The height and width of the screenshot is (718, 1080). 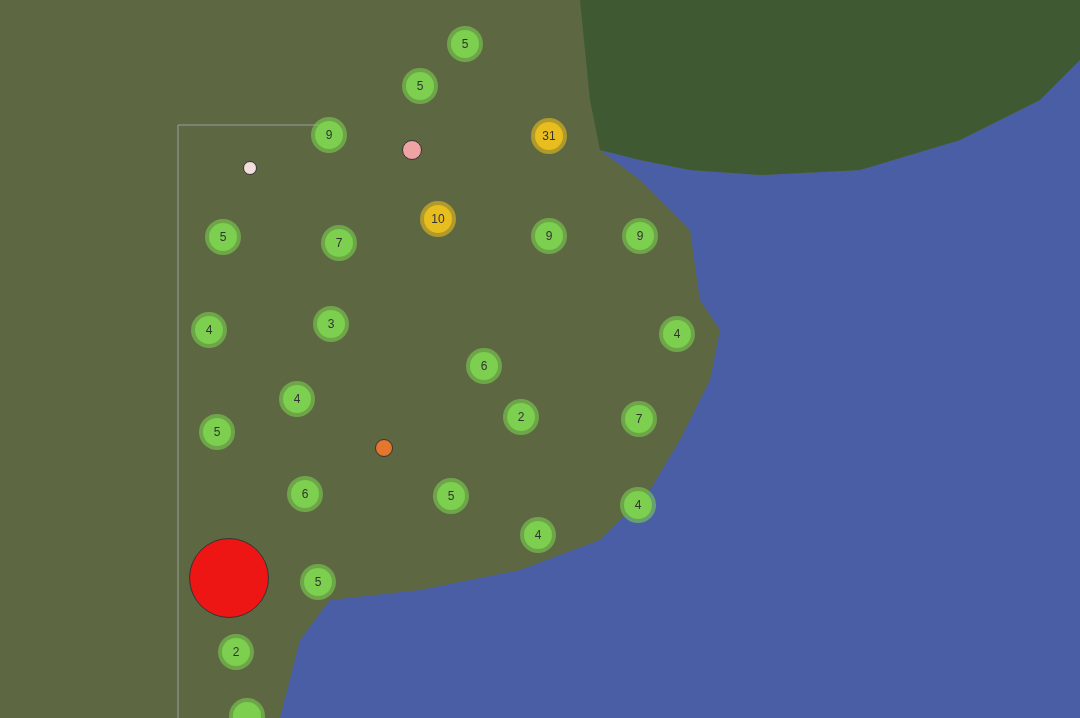 I want to click on cluster-marker: 10, so click(x=438, y=219).